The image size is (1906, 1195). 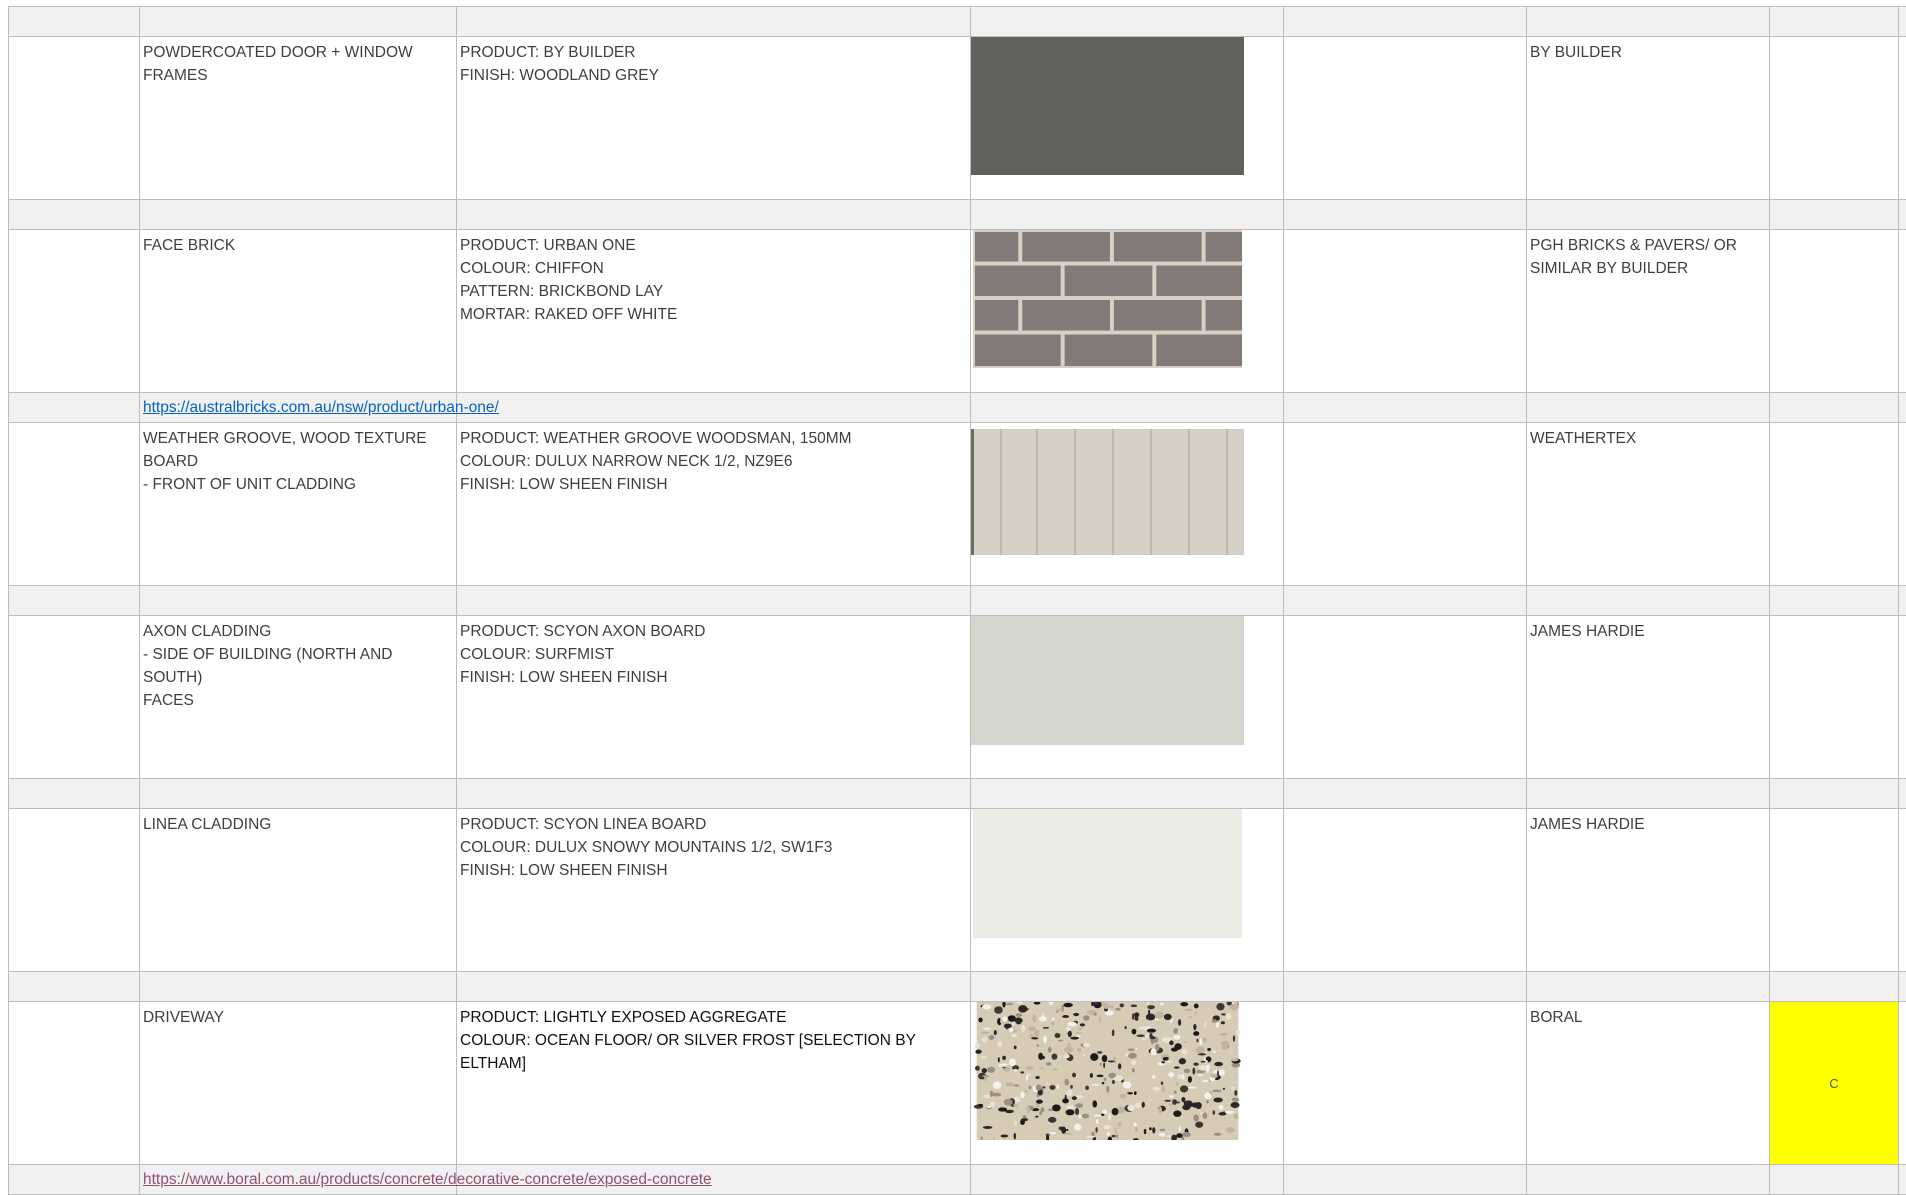 I want to click on woodland-grey-swatch, so click(x=1107, y=106).